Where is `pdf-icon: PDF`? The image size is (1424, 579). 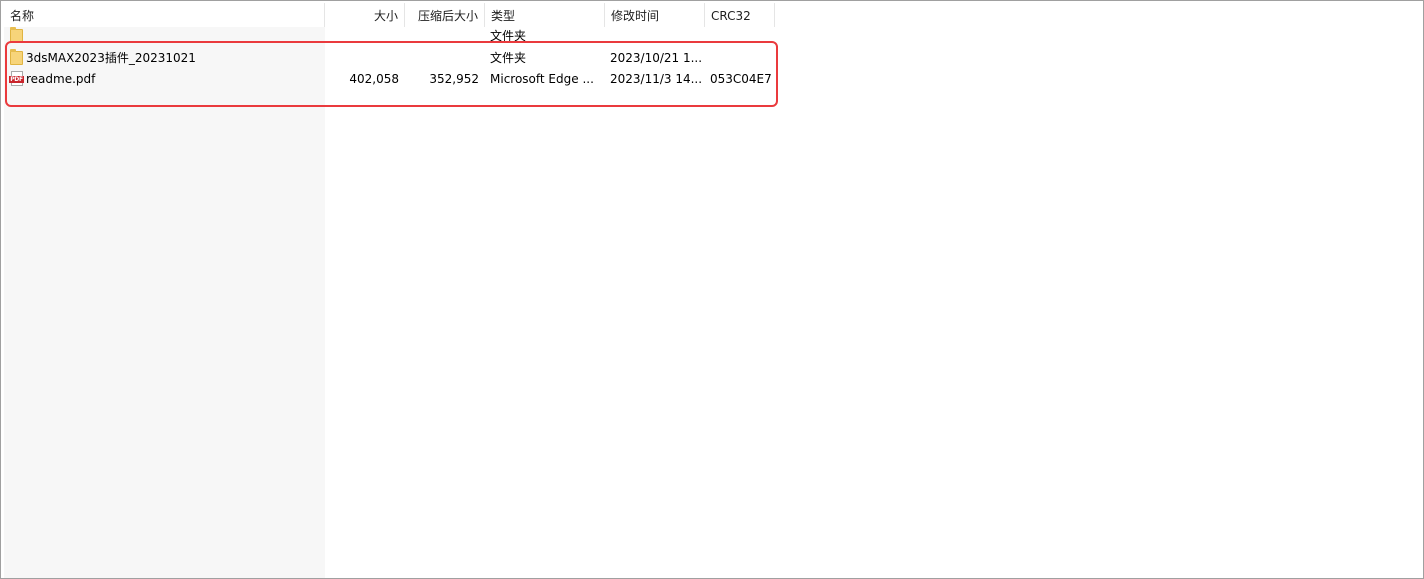 pdf-icon: PDF is located at coordinates (16, 79).